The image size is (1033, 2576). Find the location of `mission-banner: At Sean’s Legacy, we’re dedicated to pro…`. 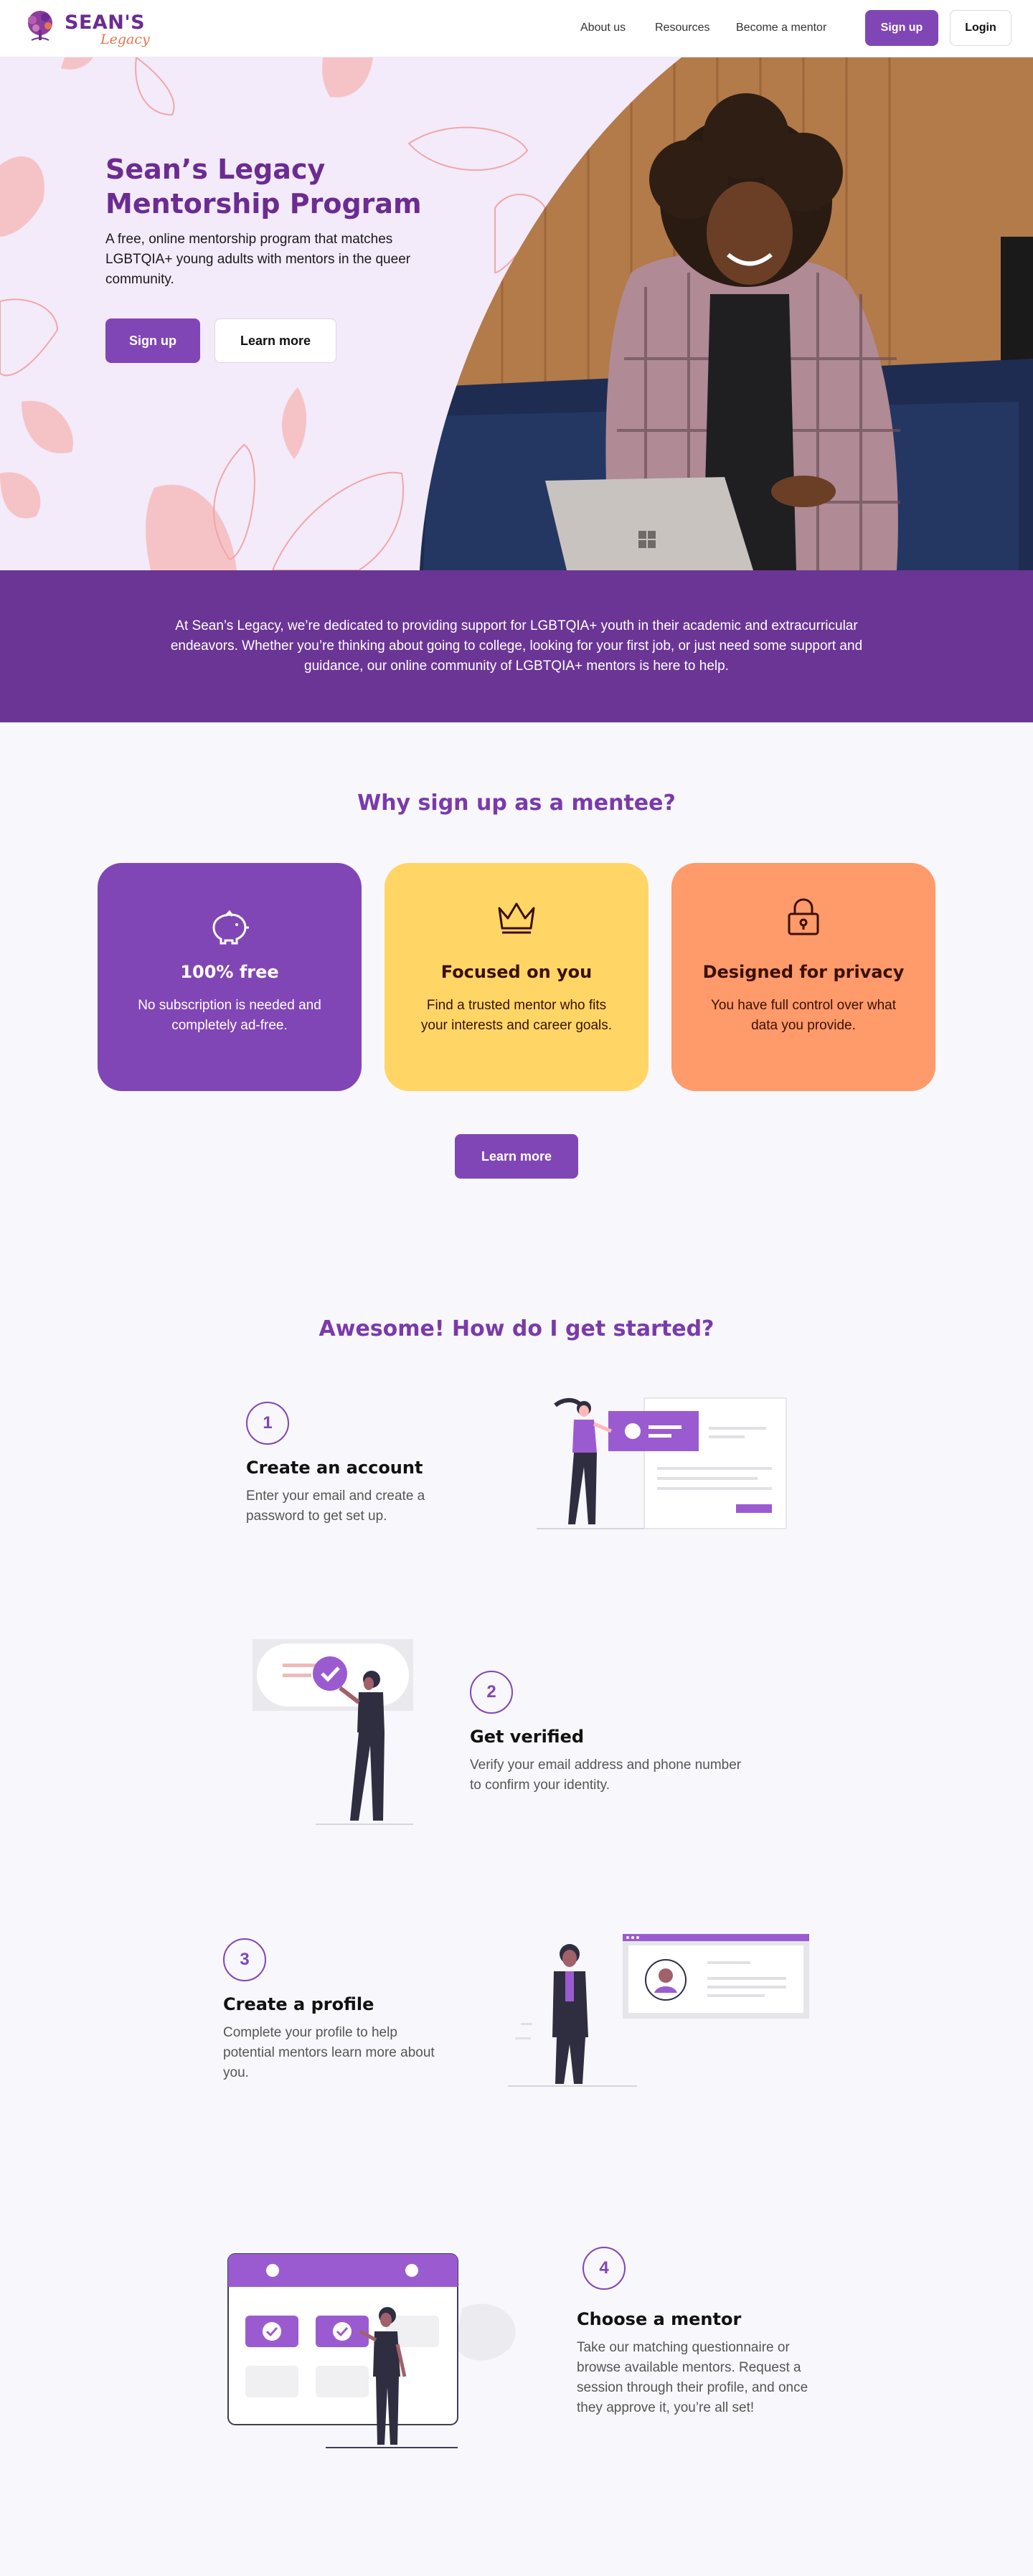

mission-banner: At Sean’s Legacy, we’re dedicated to pro… is located at coordinates (516, 646).